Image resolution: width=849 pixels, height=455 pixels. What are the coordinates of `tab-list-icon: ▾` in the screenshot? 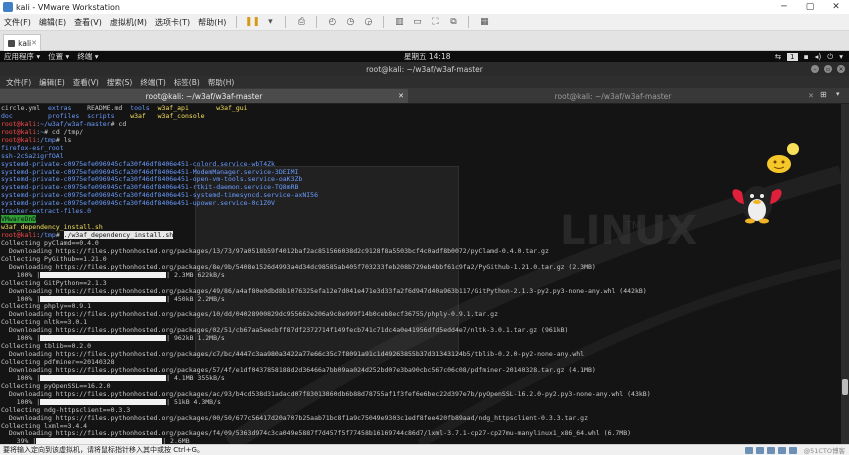 It's located at (838, 94).